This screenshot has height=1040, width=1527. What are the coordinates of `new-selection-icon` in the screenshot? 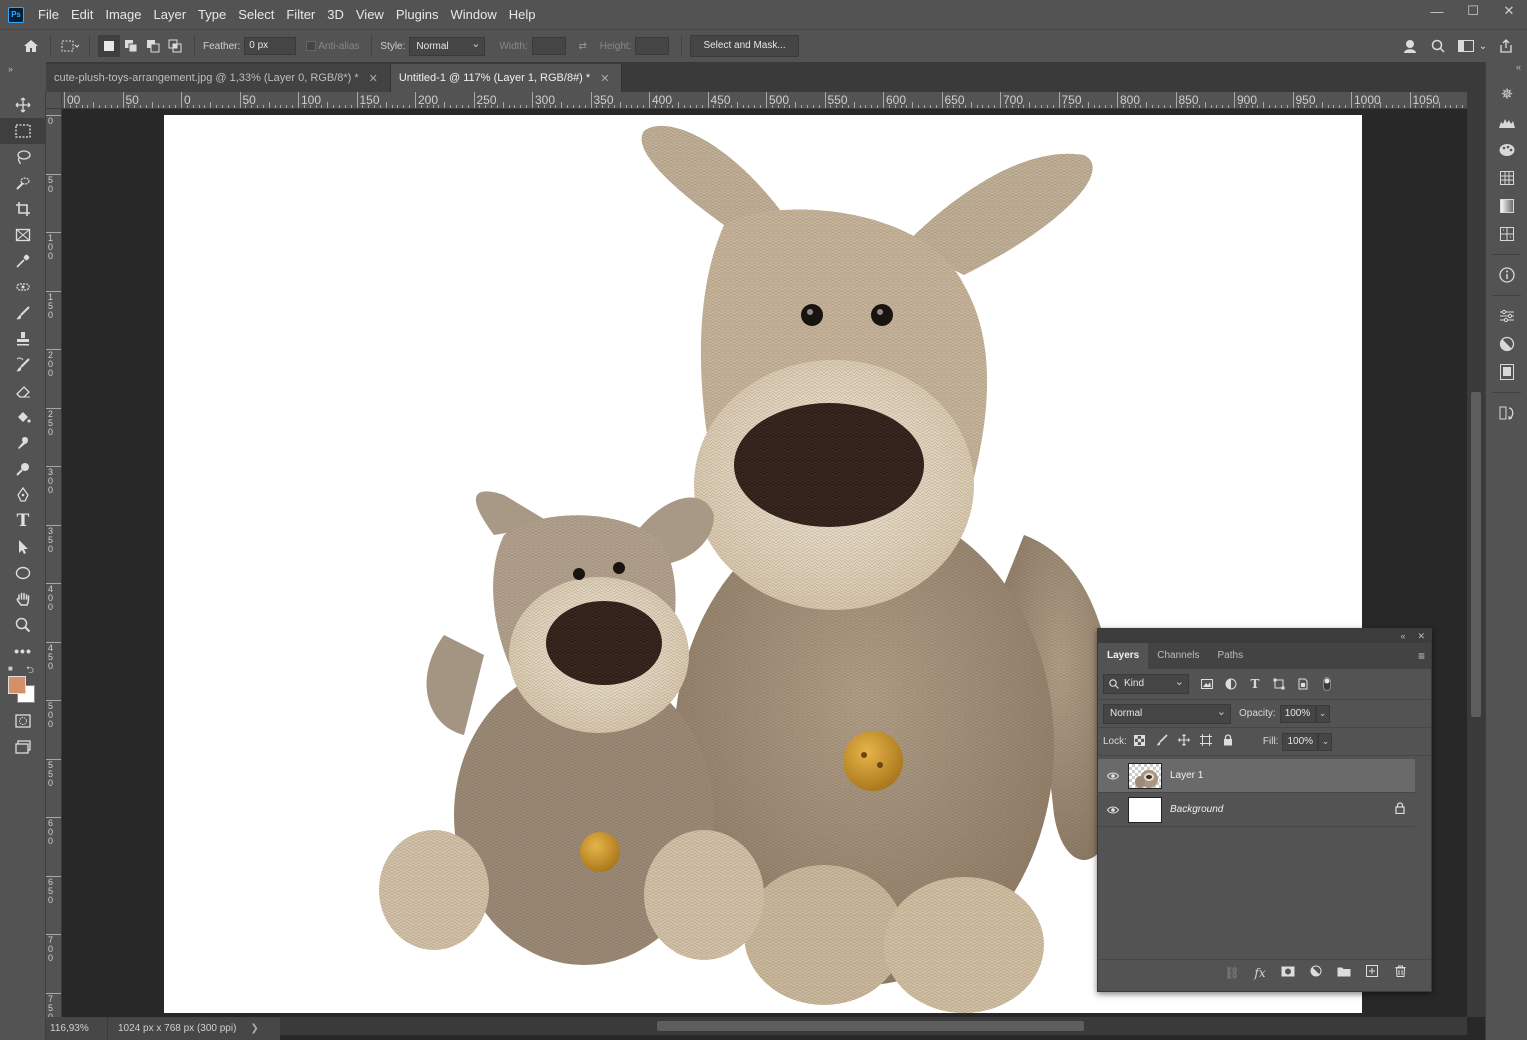 It's located at (109, 46).